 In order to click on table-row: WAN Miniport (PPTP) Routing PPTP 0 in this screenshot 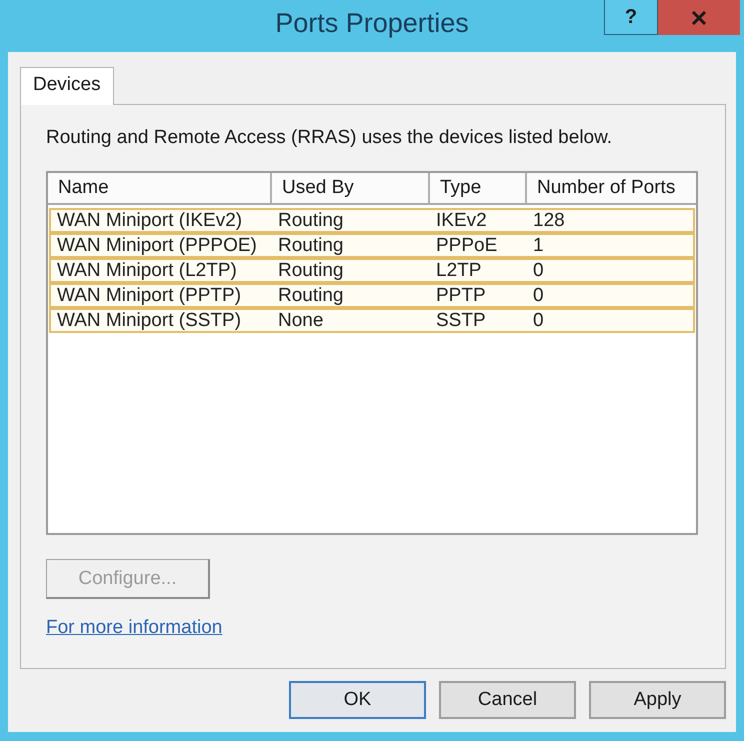, I will do `click(372, 295)`.